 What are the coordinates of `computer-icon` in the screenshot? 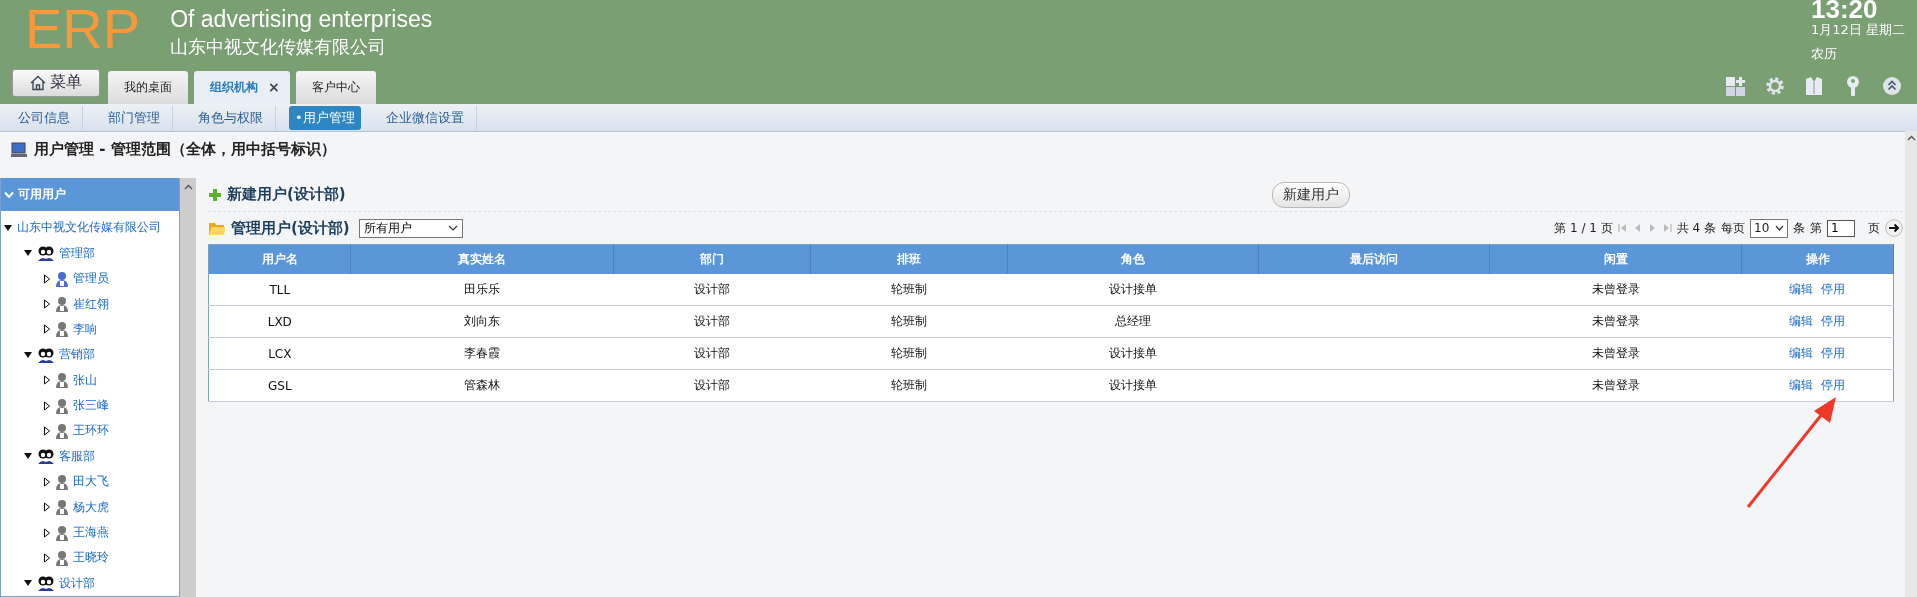 It's located at (19, 149).